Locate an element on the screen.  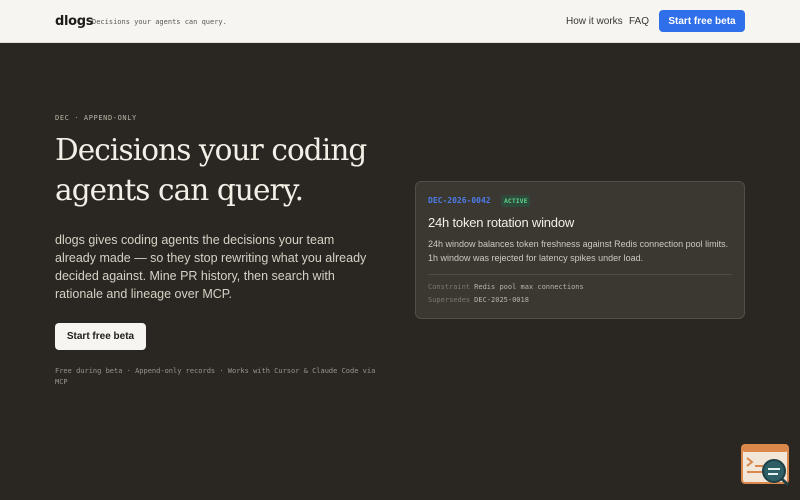
meta-value: Redis pool max connections is located at coordinates (529, 287).